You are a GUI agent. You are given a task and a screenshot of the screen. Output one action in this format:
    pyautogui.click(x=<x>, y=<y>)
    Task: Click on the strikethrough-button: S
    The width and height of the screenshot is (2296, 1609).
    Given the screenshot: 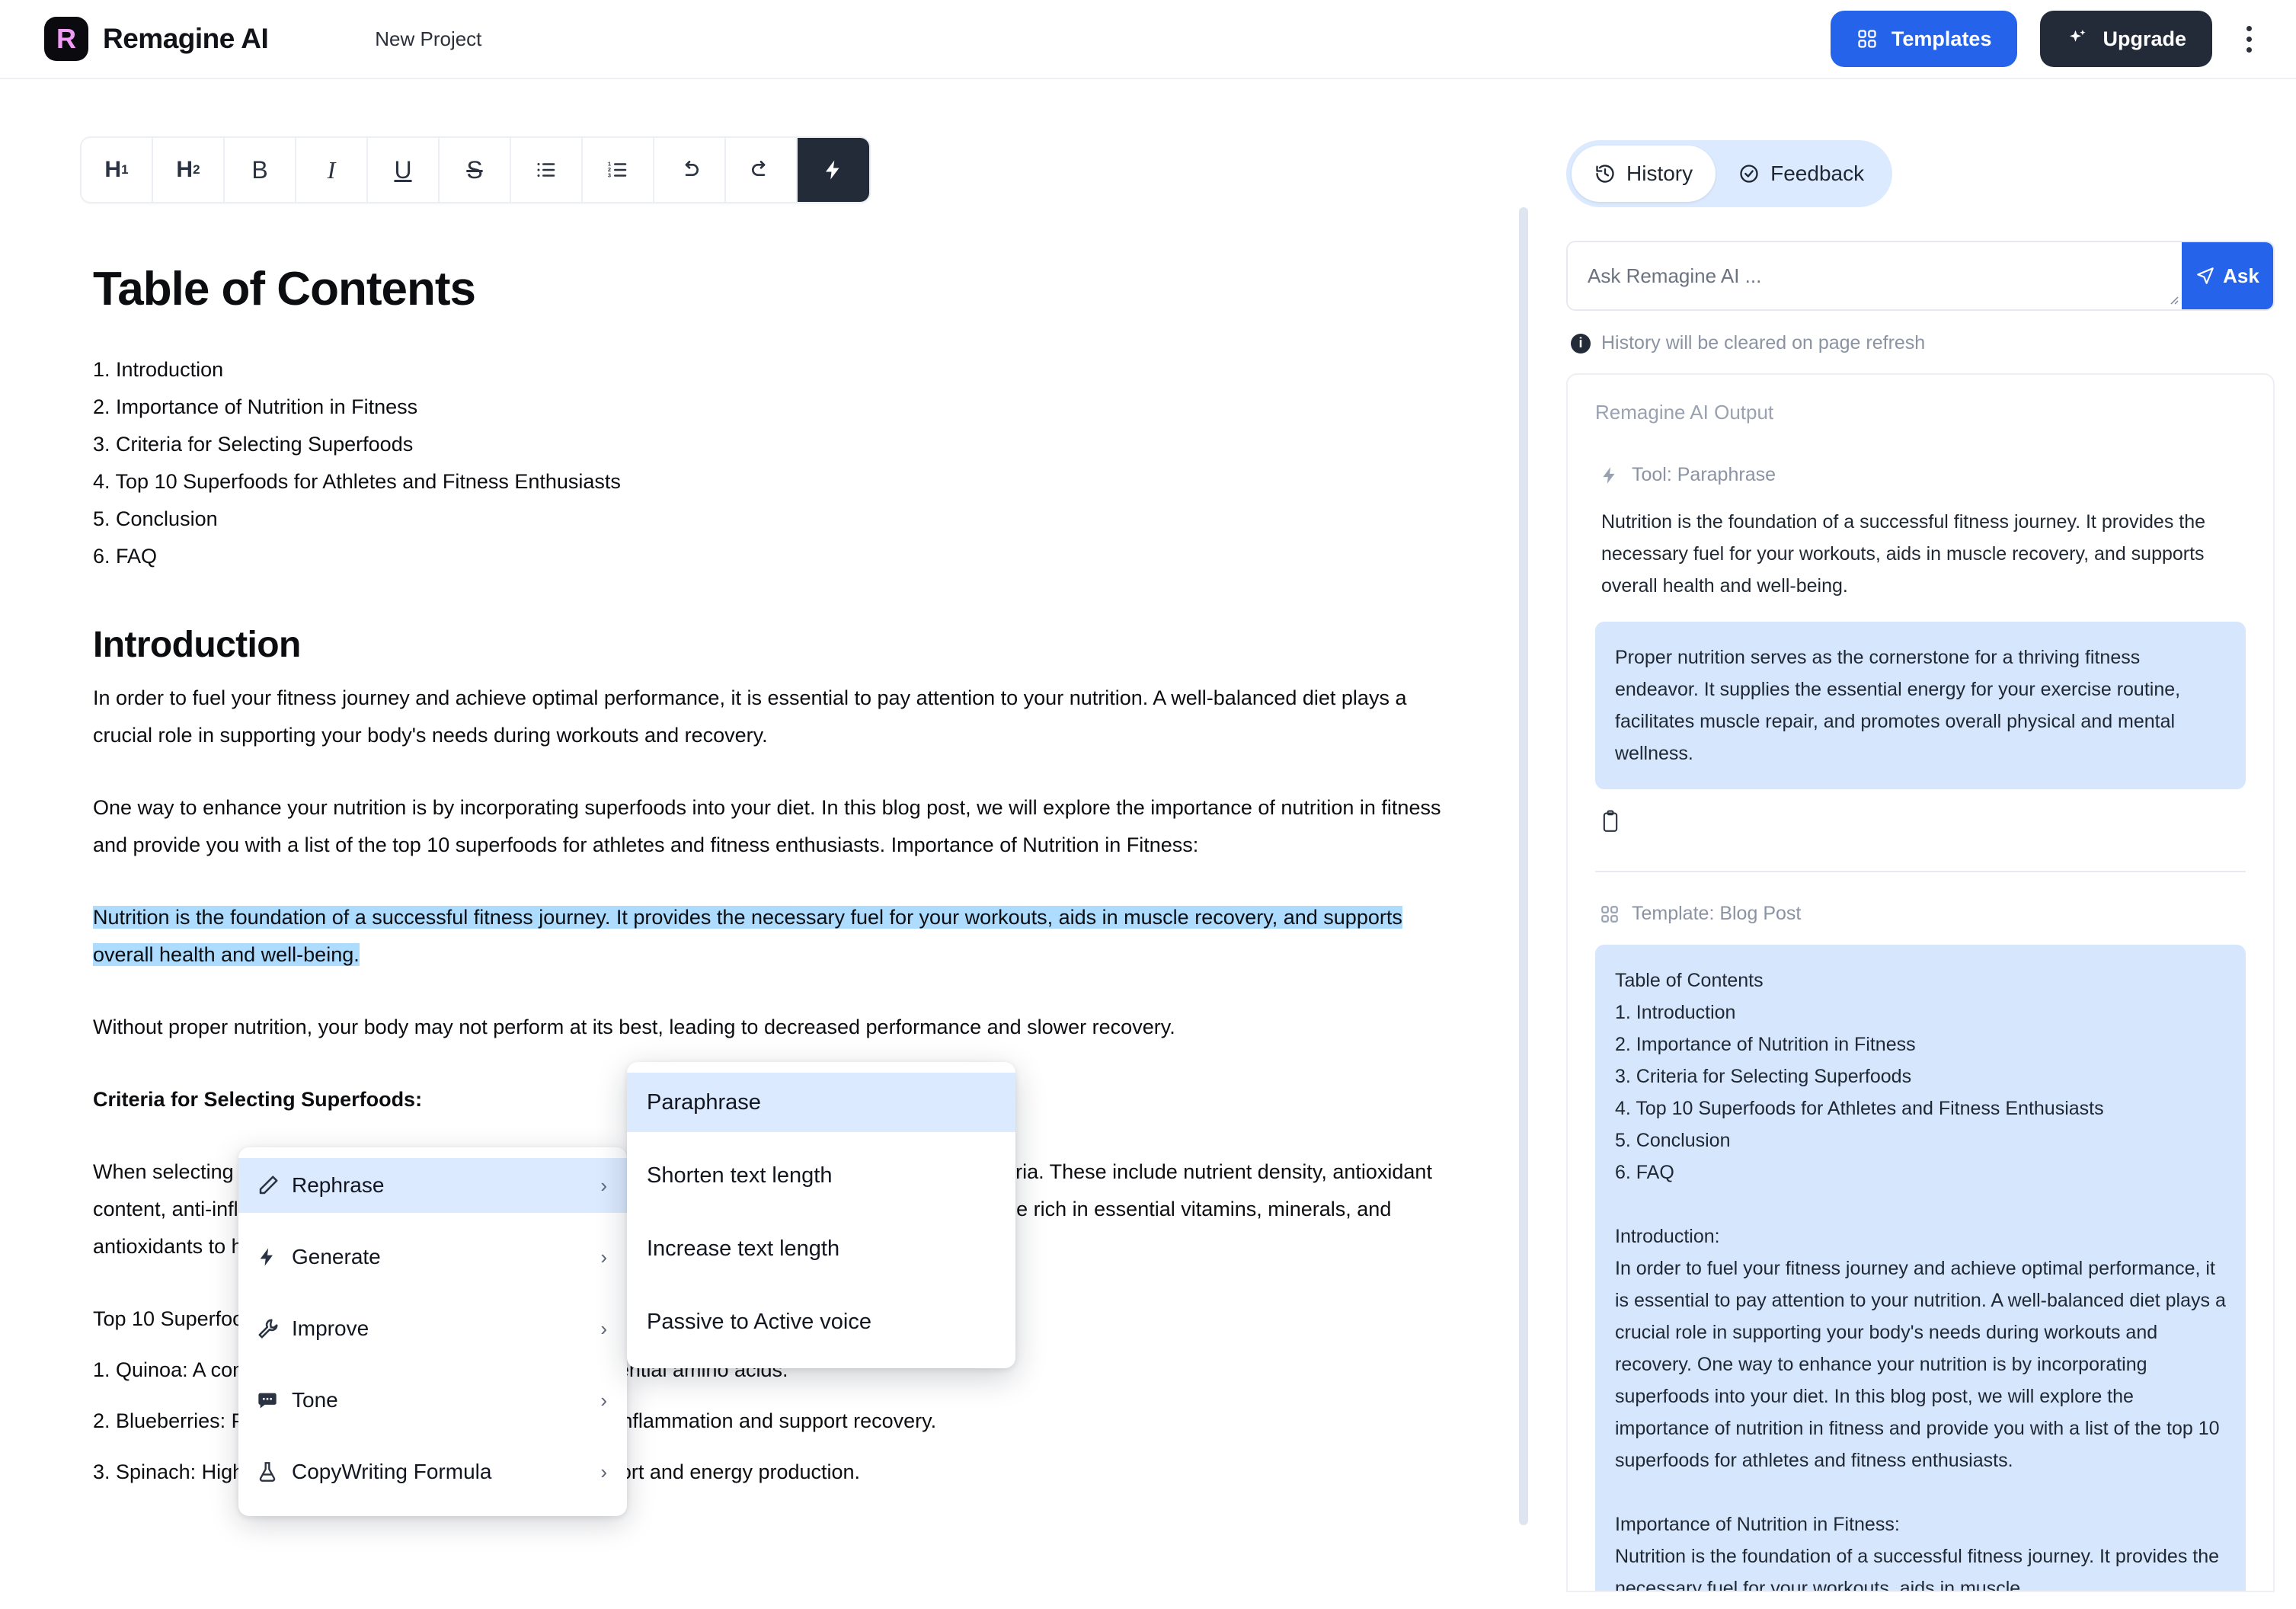 What is the action you would take?
    pyautogui.click(x=476, y=170)
    